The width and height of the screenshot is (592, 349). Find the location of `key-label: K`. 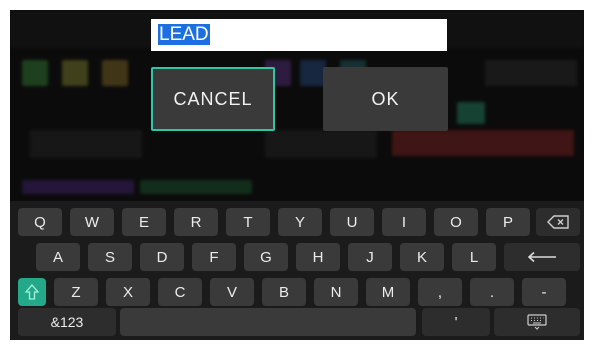

key-label: K is located at coordinates (421, 257).